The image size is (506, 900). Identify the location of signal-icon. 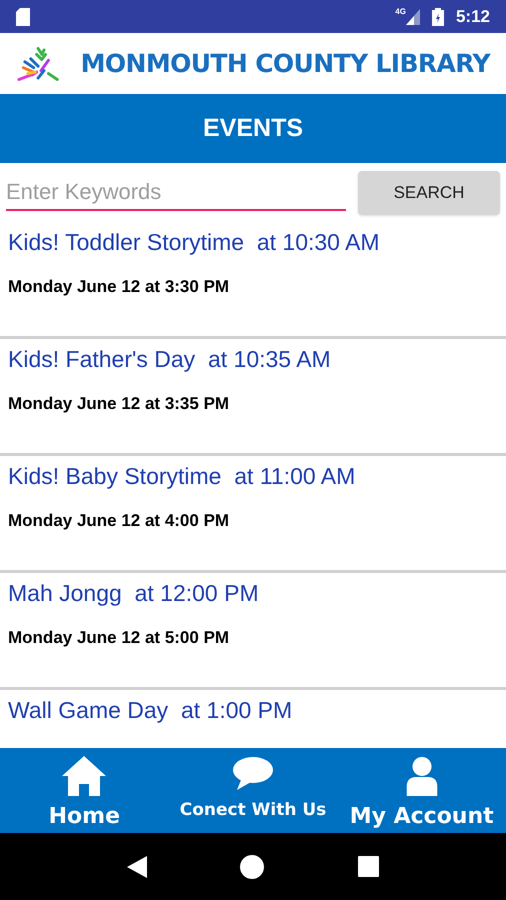
(413, 16).